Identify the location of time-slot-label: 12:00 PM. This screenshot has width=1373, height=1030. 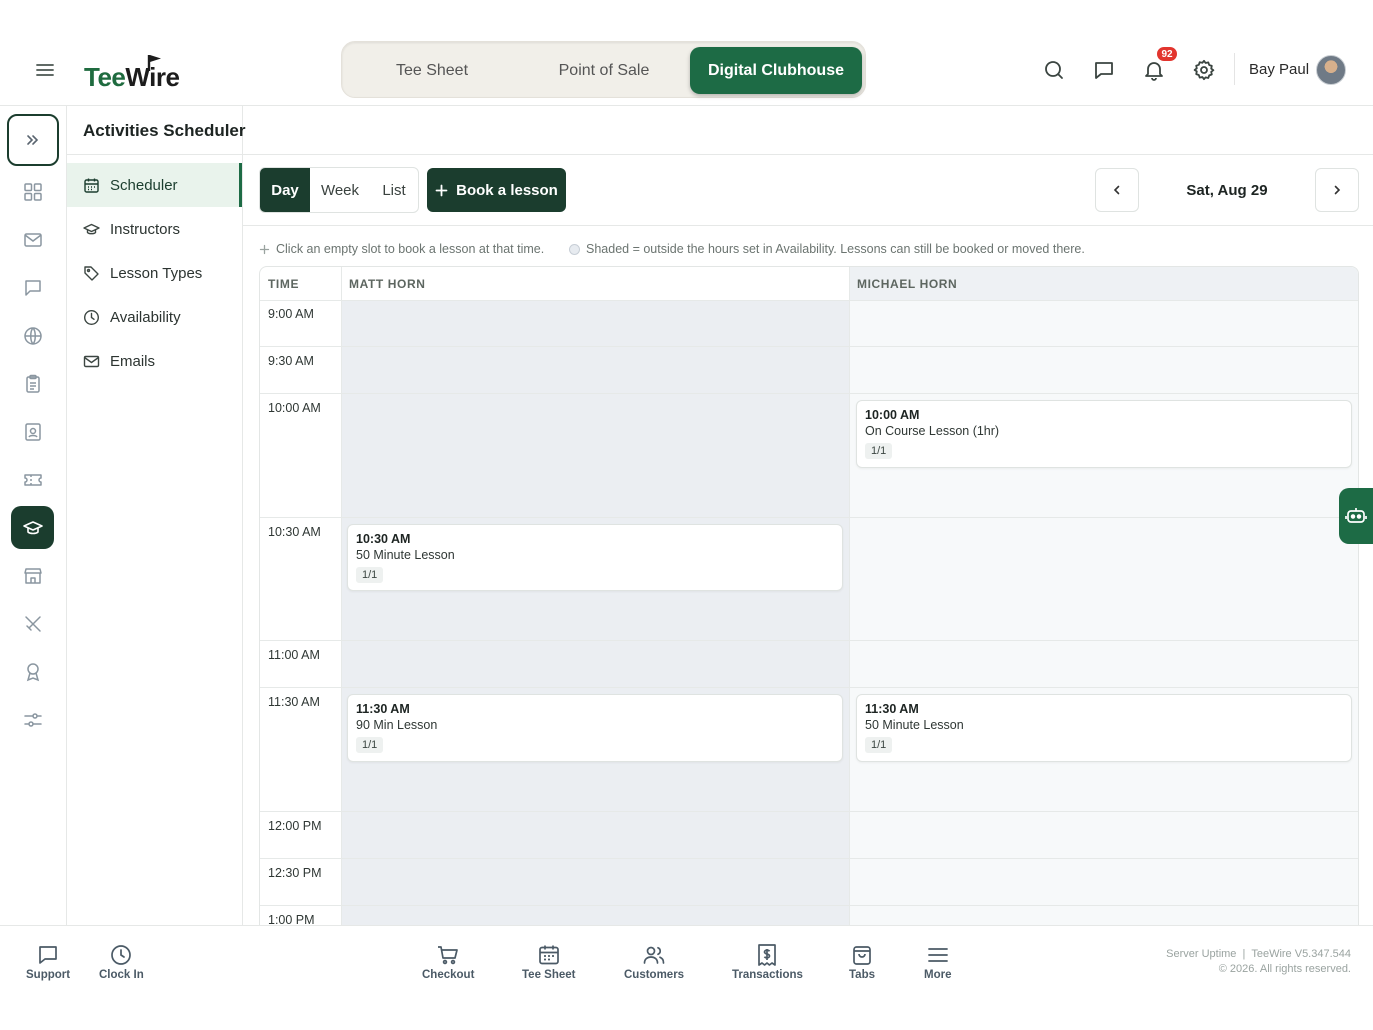
(295, 826).